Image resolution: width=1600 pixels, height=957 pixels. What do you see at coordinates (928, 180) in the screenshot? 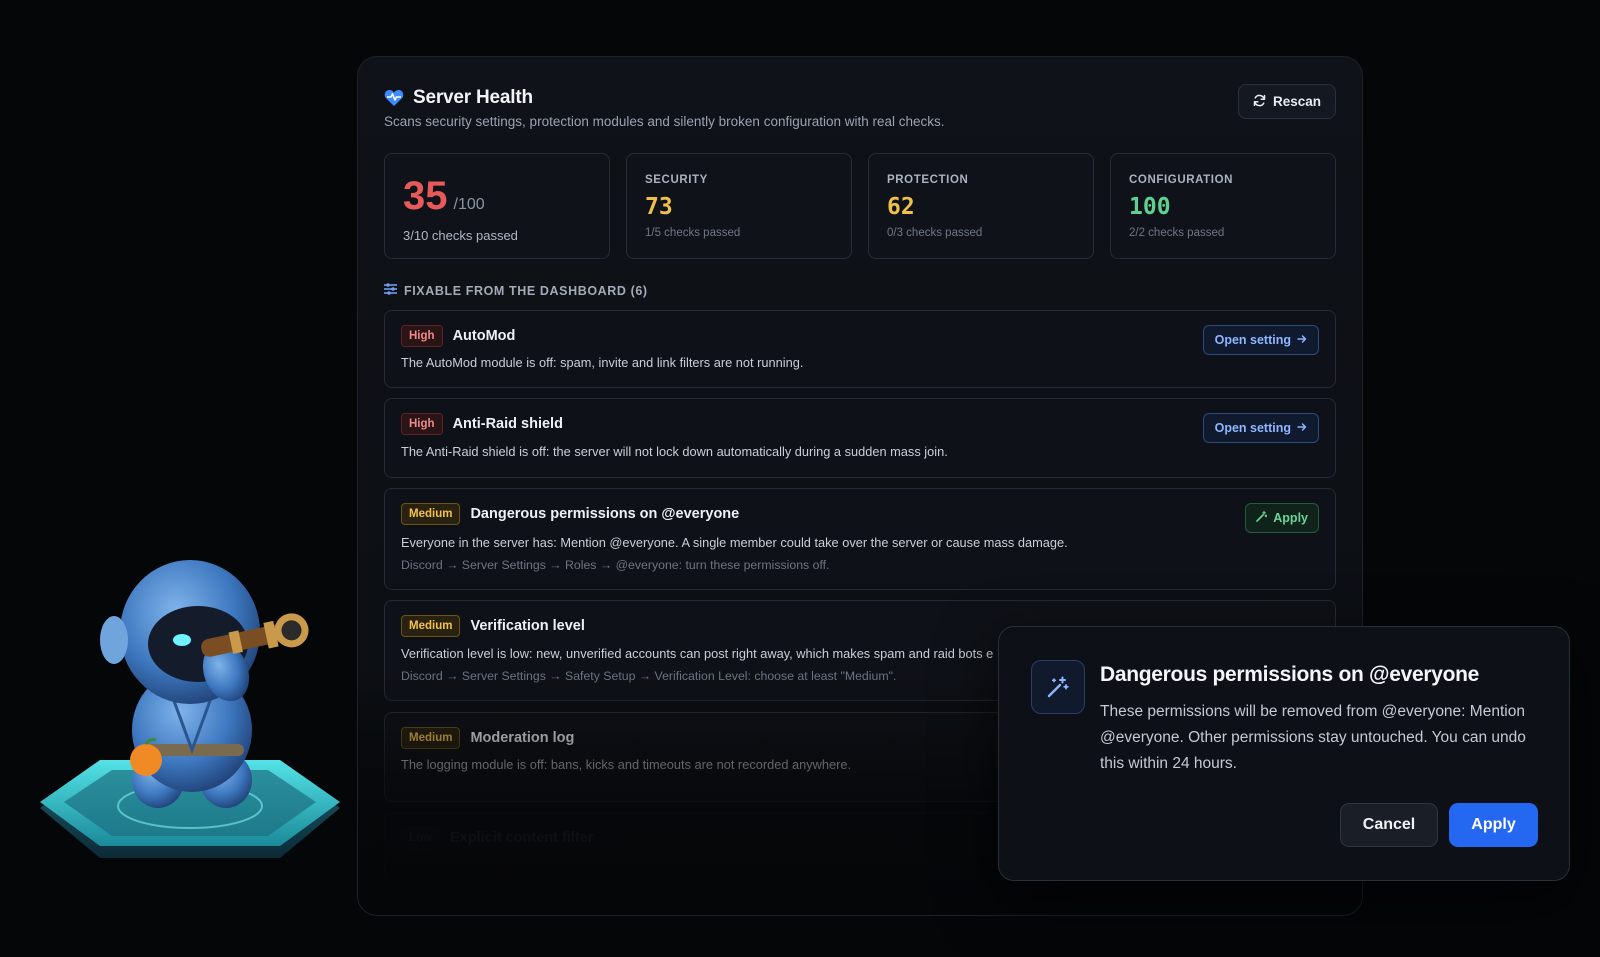
I see `protection-label: PROTECTION` at bounding box center [928, 180].